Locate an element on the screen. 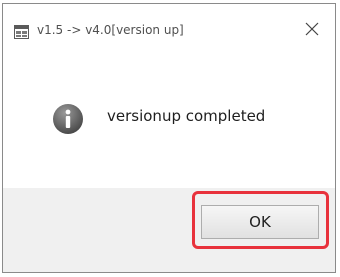  ok-button: OK is located at coordinates (260, 222).